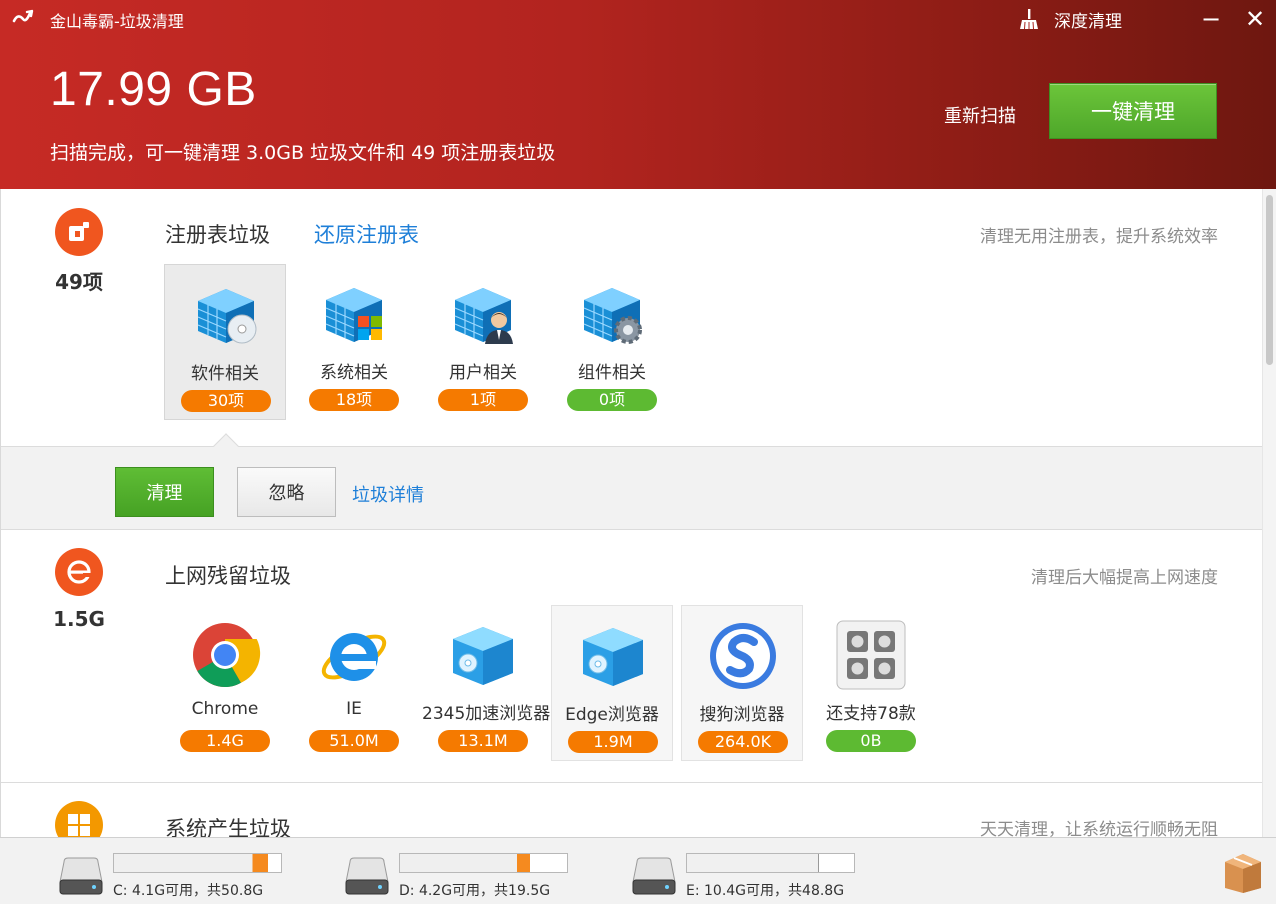  What do you see at coordinates (388, 494) in the screenshot?
I see `junk-details-link: 垃圾详情` at bounding box center [388, 494].